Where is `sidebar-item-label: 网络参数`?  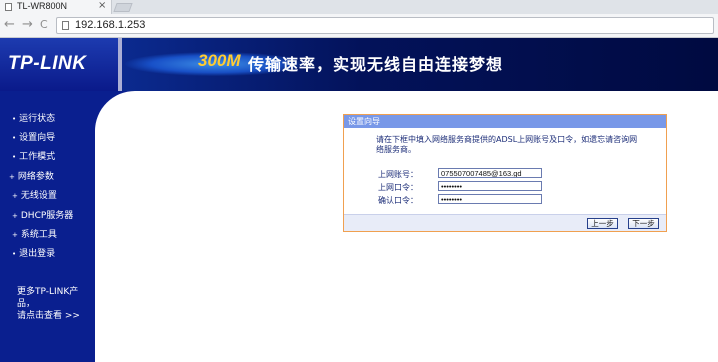
sidebar-item-label: 网络参数 is located at coordinates (35, 177).